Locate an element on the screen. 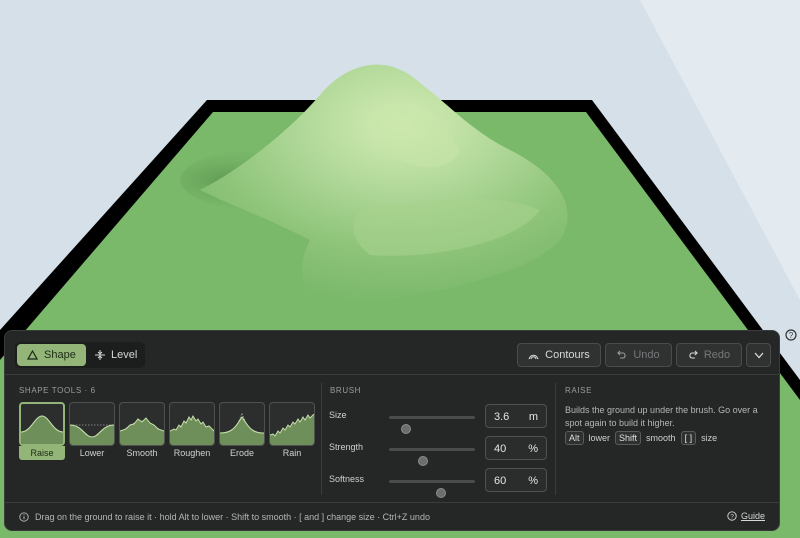  tool-label: Lower is located at coordinates (92, 453).